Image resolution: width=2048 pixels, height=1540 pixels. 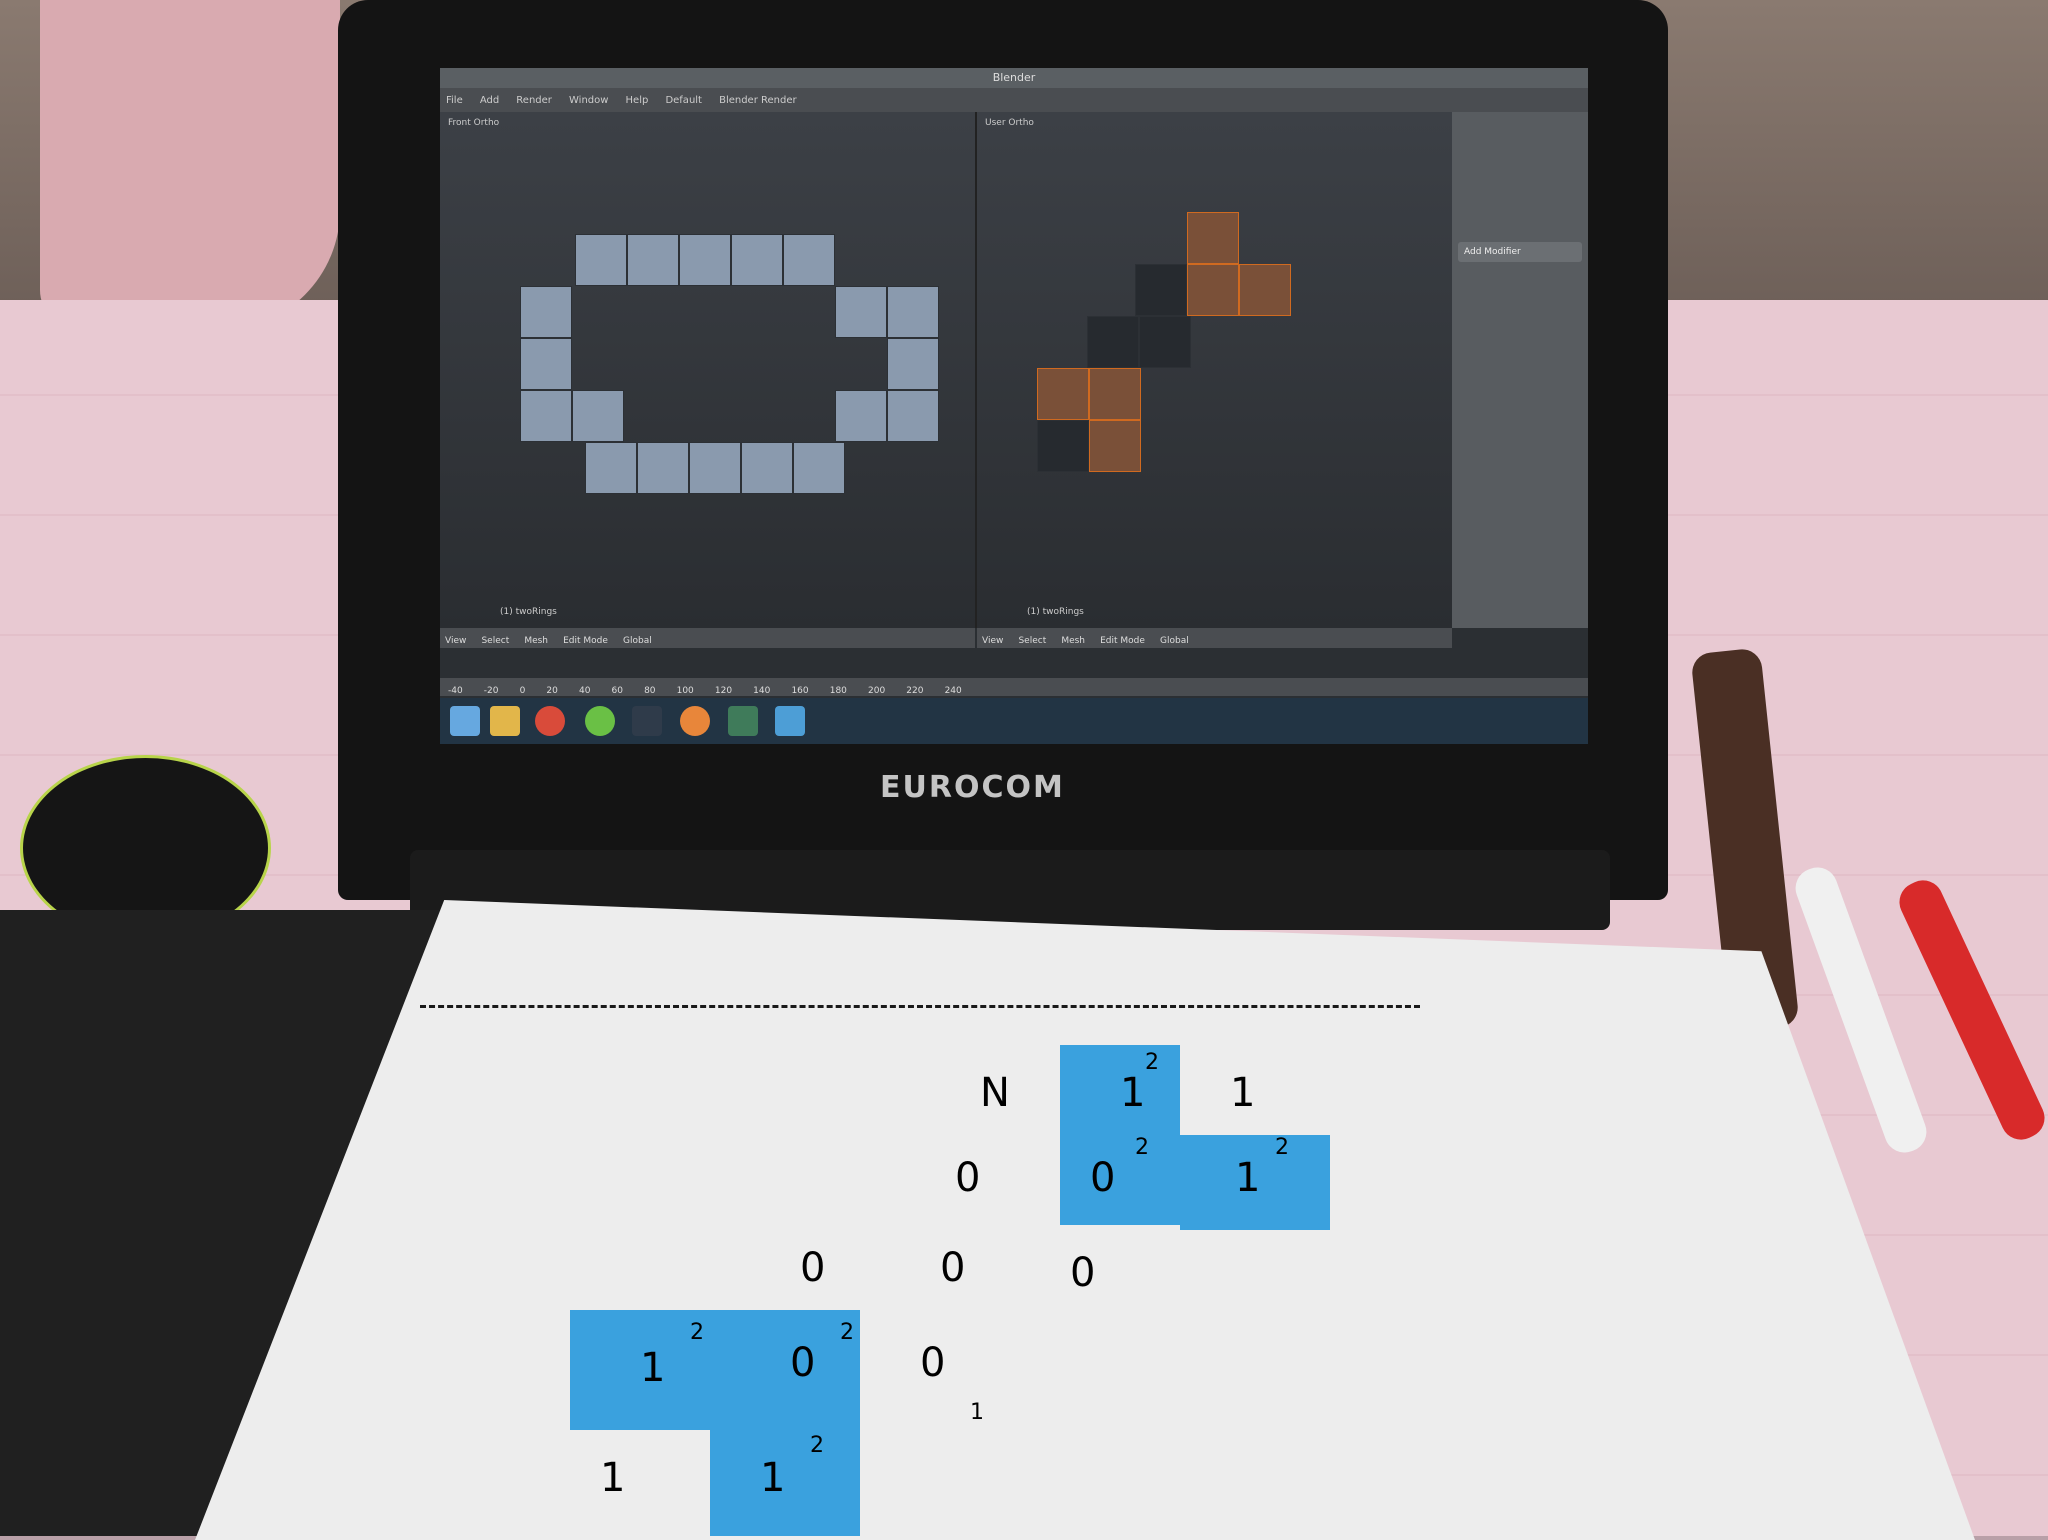 I want to click on spotify-icon, so click(x=600, y=721).